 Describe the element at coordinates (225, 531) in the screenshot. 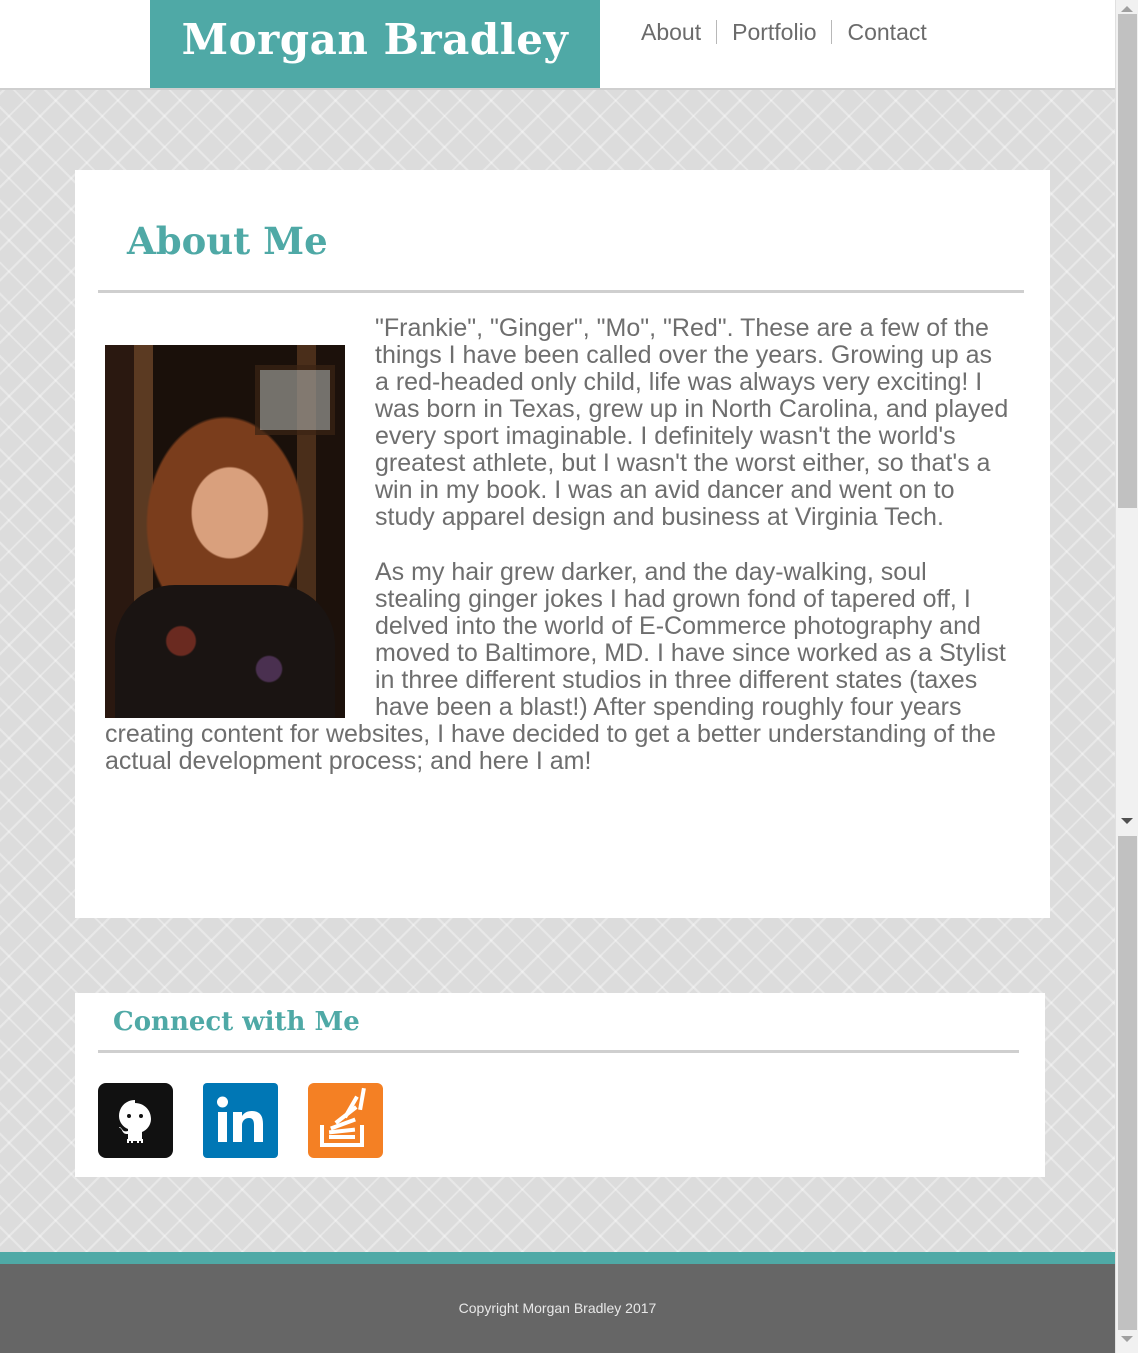

I see `profile-photo` at that location.